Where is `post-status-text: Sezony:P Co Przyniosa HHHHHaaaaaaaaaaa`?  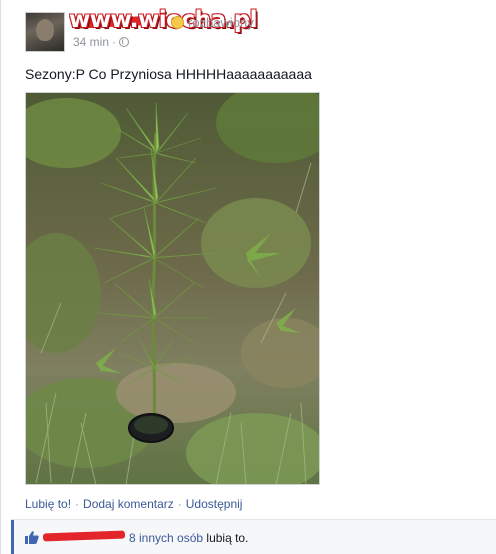 post-status-text: Sezony:P Co Przyniosa HHHHHaaaaaaaaaaa is located at coordinates (168, 74).